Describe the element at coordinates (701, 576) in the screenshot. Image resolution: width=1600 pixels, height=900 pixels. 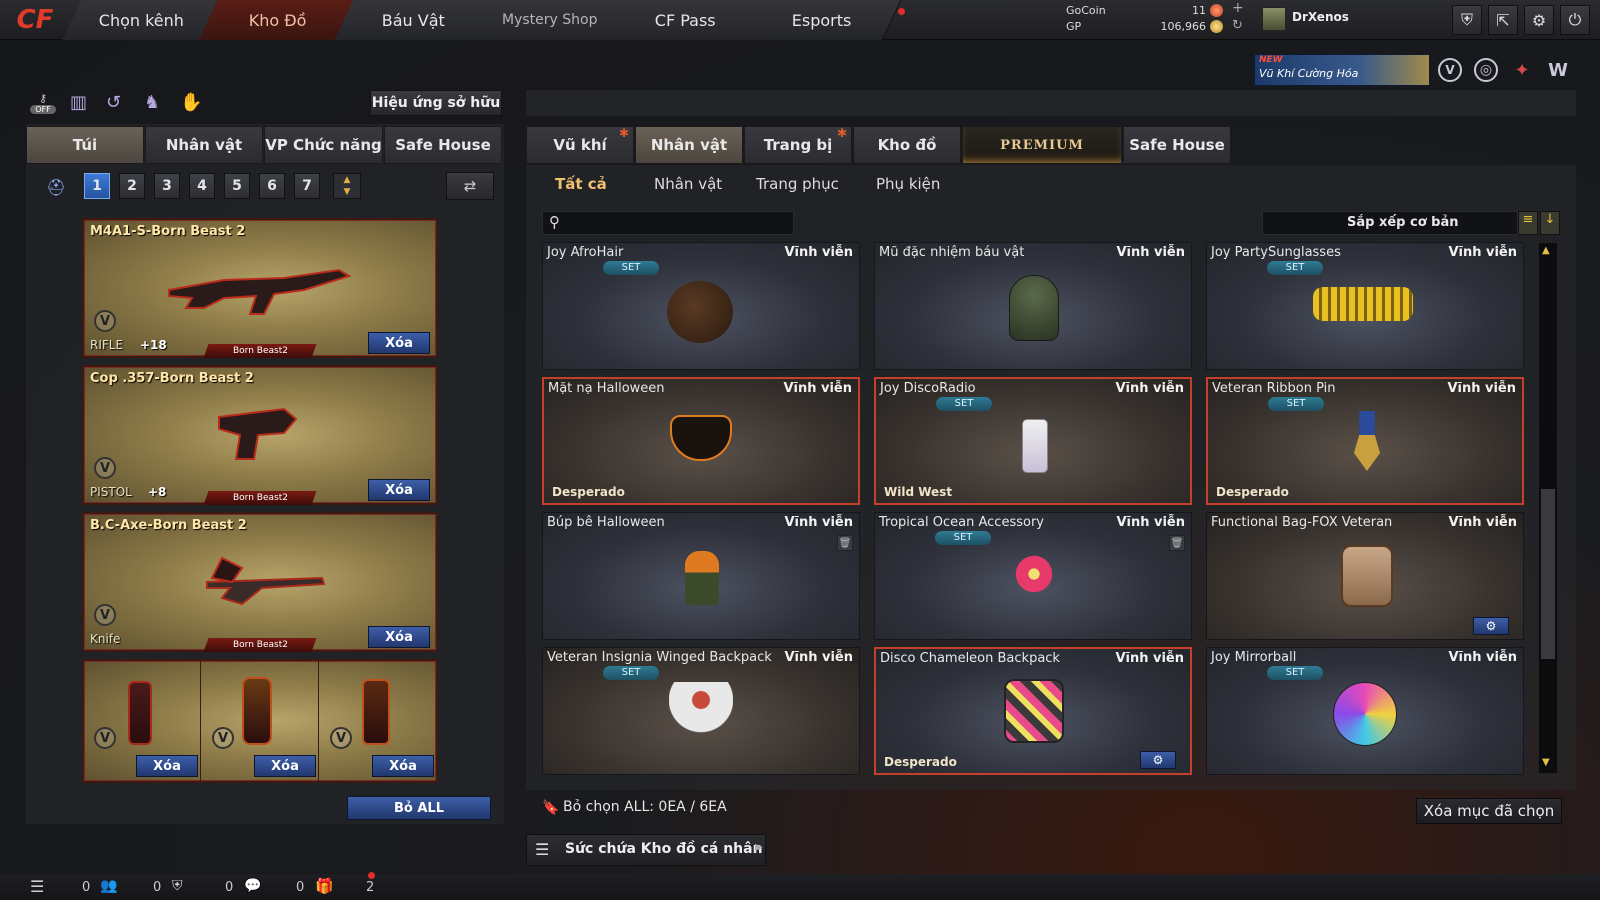
I see `item-card: Búp bê Halloween Vĩnh viễn 🗑` at that location.